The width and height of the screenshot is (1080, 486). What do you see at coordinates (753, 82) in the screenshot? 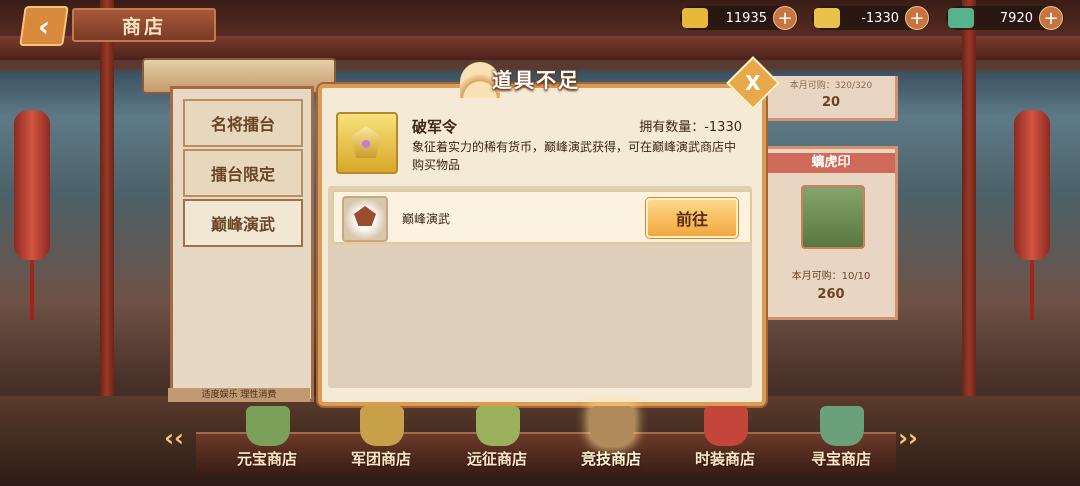
I see `close-icon: X` at bounding box center [753, 82].